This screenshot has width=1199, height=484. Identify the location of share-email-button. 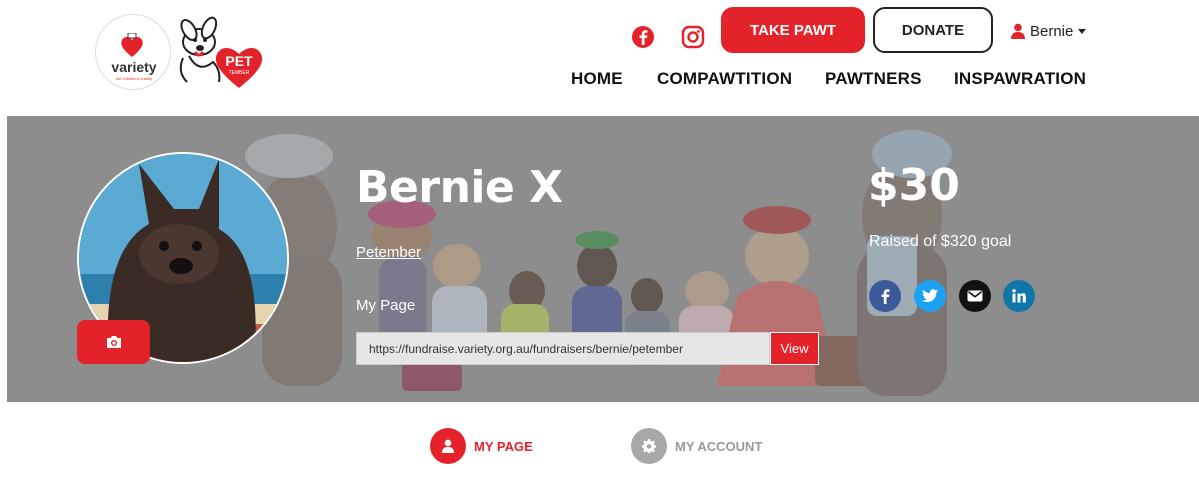
(975, 296).